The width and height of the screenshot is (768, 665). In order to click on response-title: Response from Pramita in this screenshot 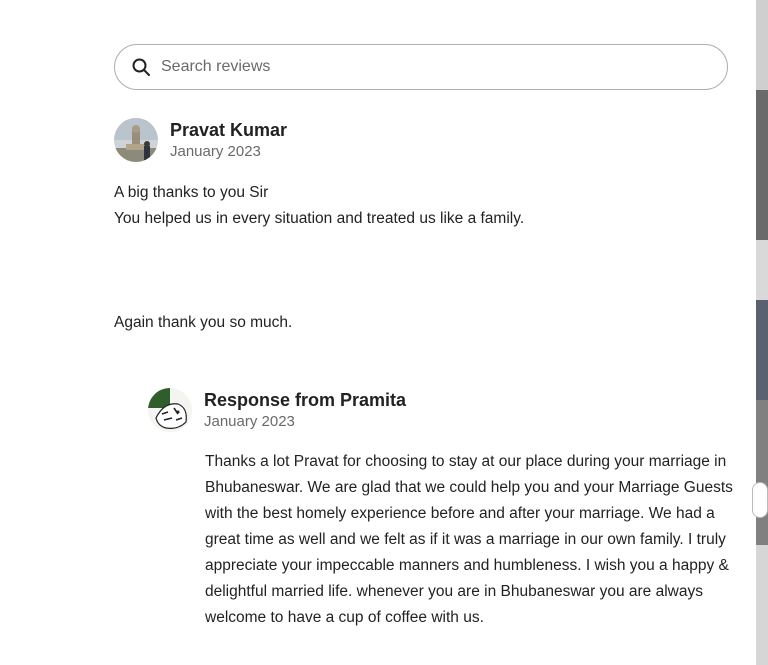, I will do `click(305, 399)`.